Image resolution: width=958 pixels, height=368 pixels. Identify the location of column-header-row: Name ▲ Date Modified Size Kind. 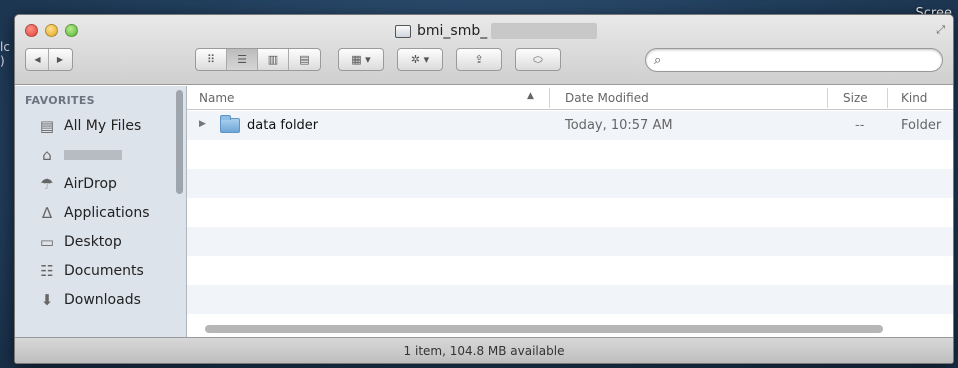
(570, 98).